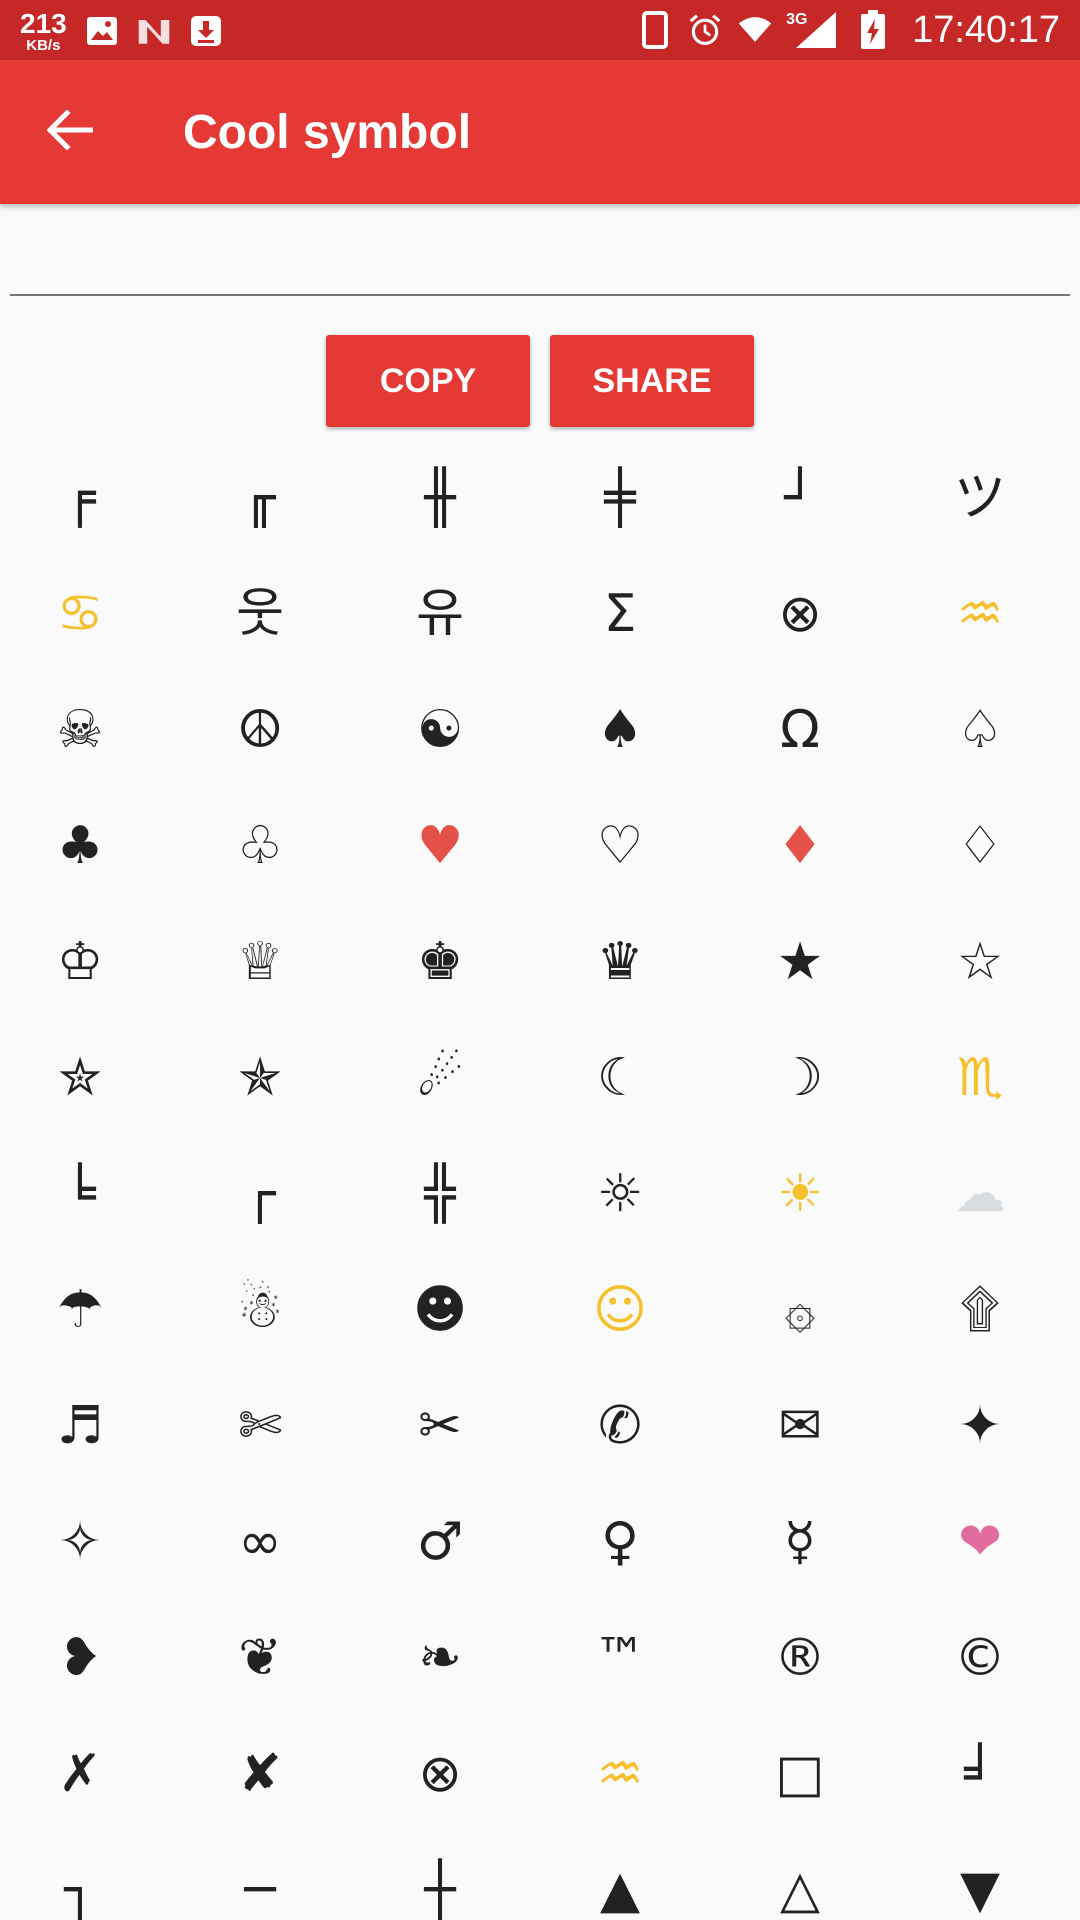  I want to click on symbol-cell: ✂, so click(440, 1426).